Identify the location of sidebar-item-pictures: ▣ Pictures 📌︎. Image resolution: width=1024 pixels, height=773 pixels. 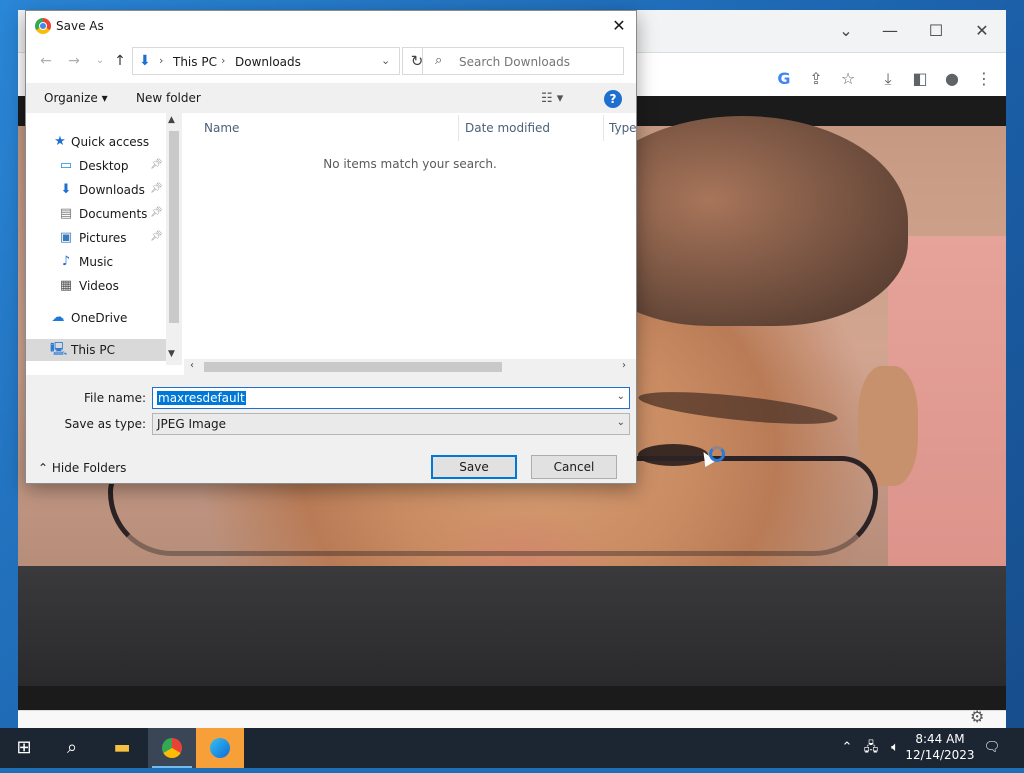
(96, 238).